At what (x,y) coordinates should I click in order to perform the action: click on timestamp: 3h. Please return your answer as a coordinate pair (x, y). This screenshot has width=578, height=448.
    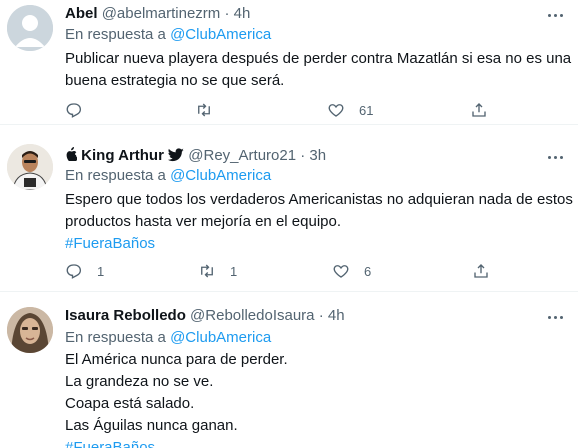
    Looking at the image, I should click on (317, 155).